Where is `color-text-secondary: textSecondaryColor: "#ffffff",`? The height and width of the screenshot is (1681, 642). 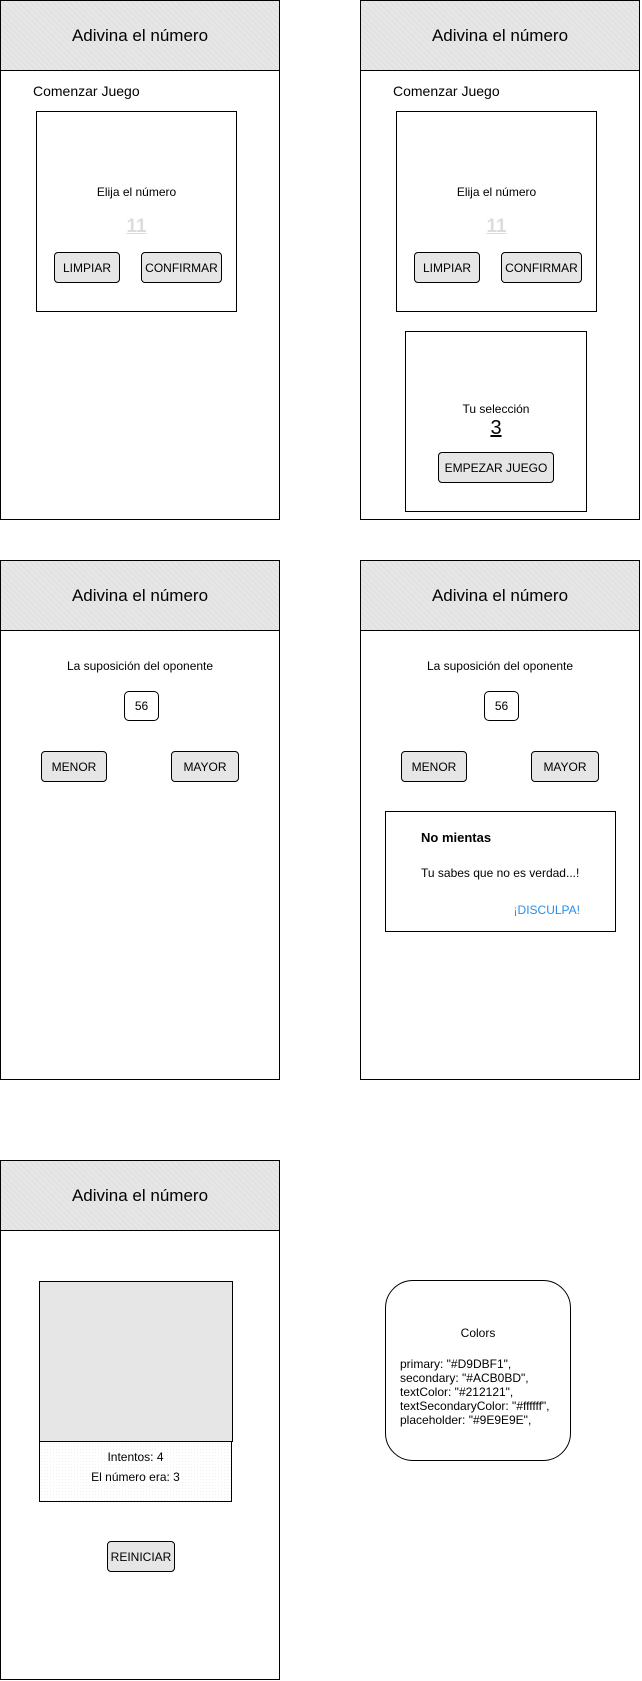 color-text-secondary: textSecondaryColor: "#ffffff", is located at coordinates (475, 1406).